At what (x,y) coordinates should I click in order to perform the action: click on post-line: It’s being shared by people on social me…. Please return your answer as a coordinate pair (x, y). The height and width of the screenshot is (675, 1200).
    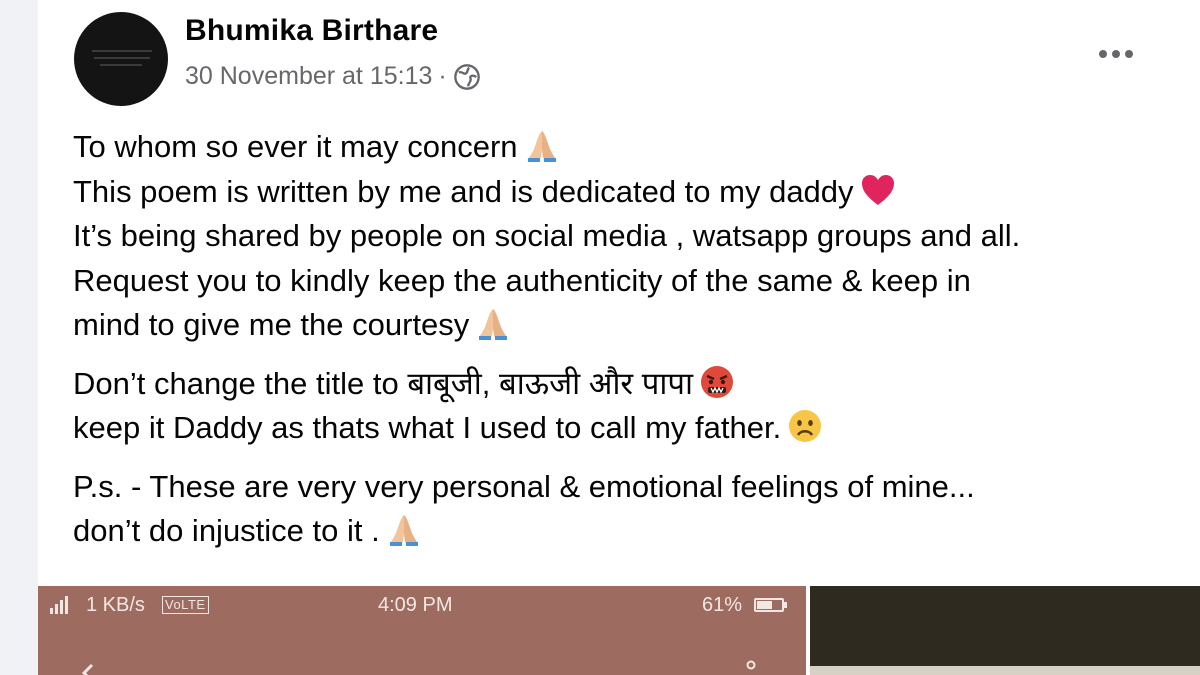
    Looking at the image, I should click on (628, 236).